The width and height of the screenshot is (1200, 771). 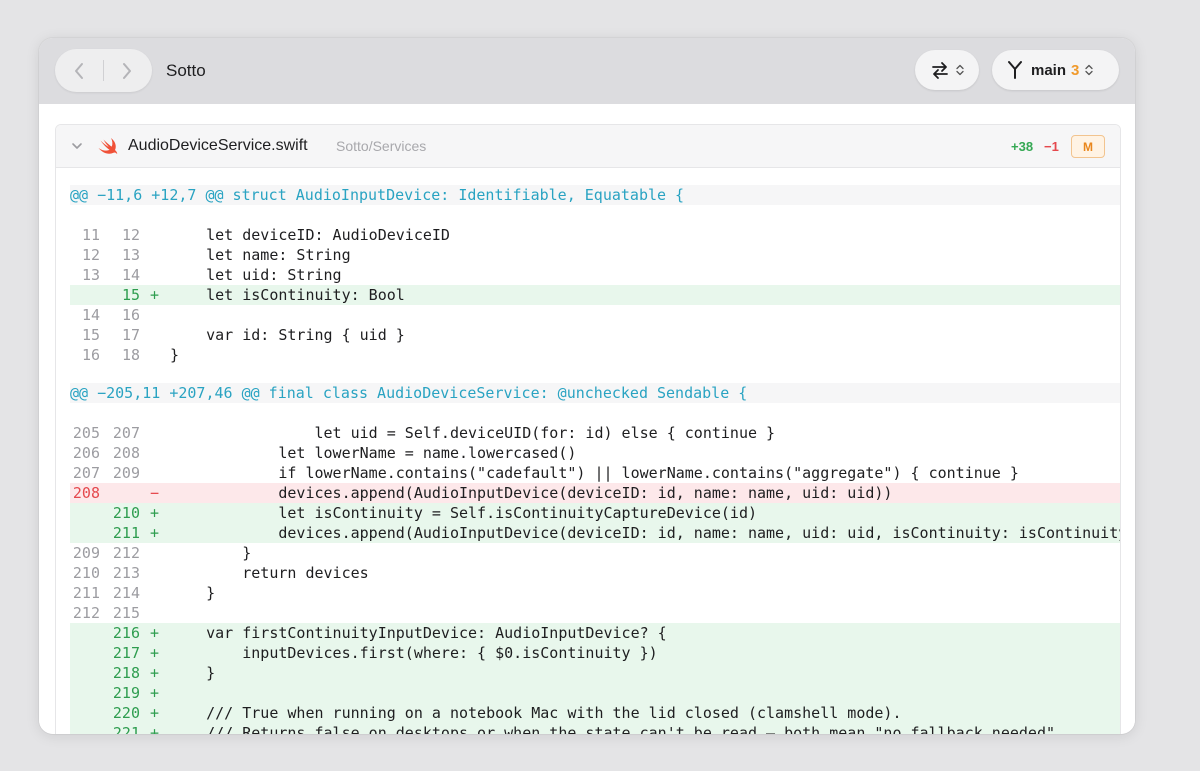 I want to click on old-line-number: 212, so click(x=86, y=613).